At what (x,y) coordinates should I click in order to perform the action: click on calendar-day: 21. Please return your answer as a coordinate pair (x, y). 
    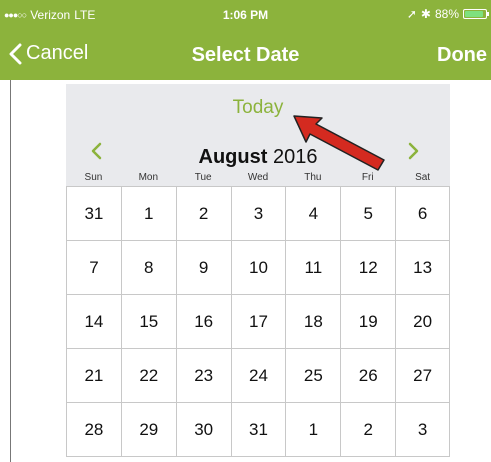
    Looking at the image, I should click on (93, 376).